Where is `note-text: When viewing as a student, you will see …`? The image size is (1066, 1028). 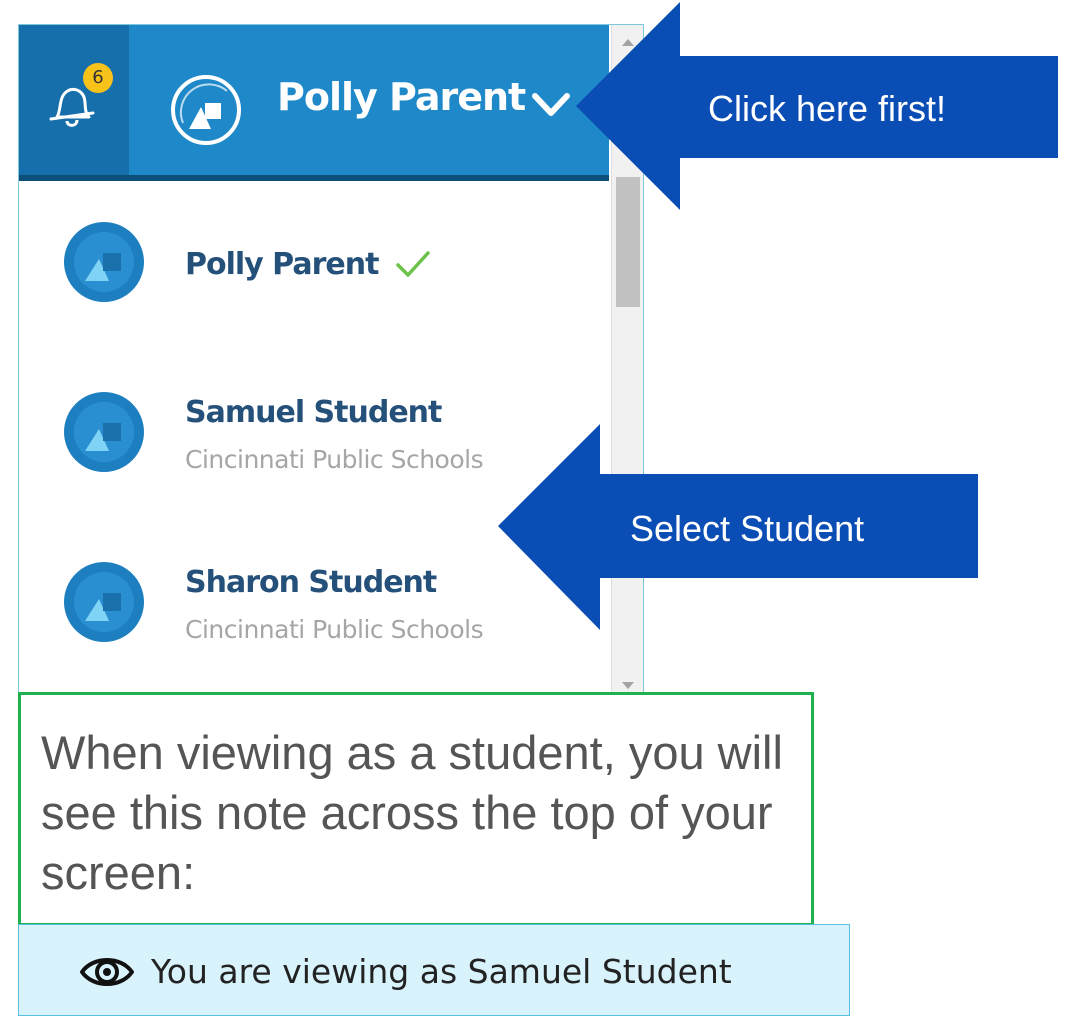 note-text: When viewing as a student, you will see … is located at coordinates (412, 812).